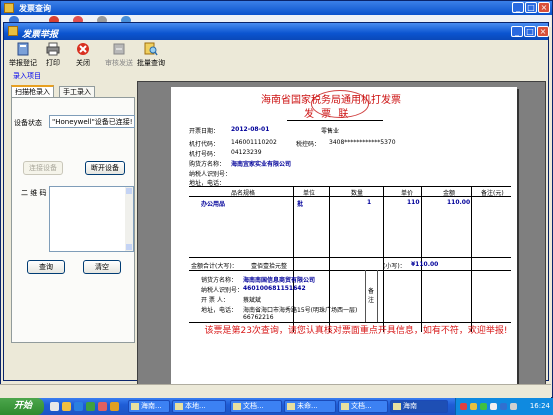 The width and height of the screenshot is (553, 415). What do you see at coordinates (129, 247) in the screenshot?
I see `scroll-down-arrow-icon` at bounding box center [129, 247].